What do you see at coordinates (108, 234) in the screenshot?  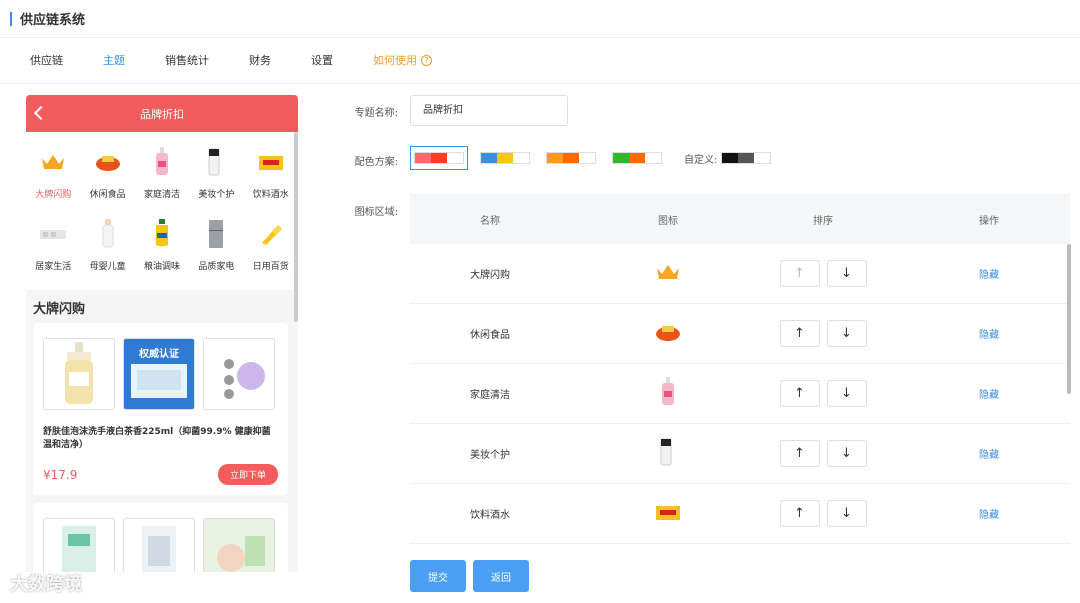 I see `baby-bottle-icon` at bounding box center [108, 234].